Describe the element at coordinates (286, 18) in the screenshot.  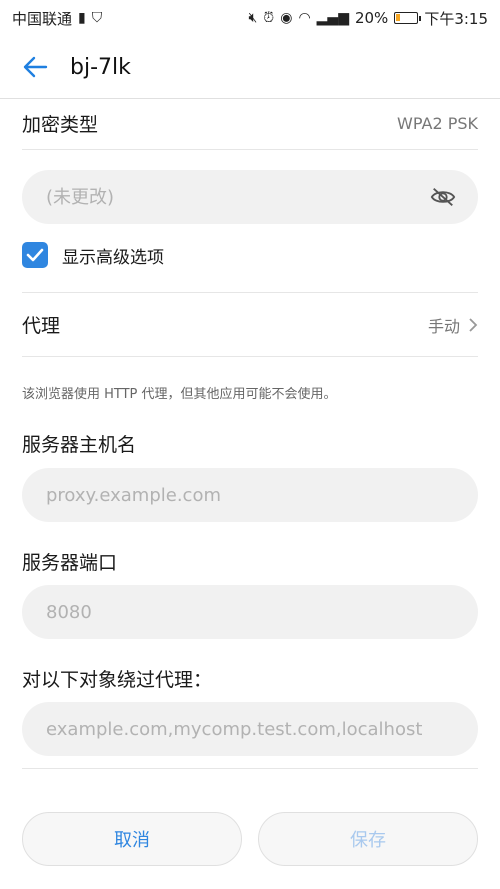
I see `eye-comfort-icon: ◉` at that location.